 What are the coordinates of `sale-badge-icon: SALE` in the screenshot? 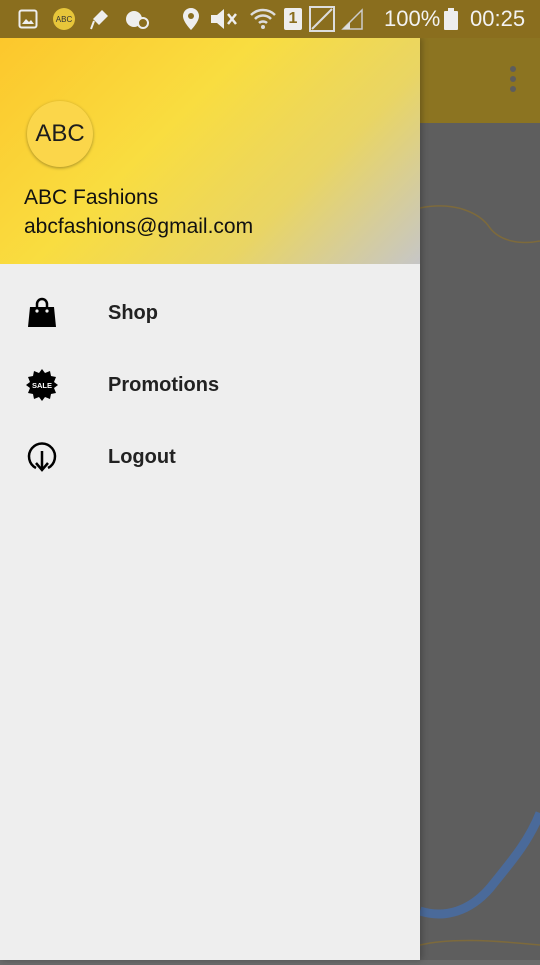 It's located at (42, 385).